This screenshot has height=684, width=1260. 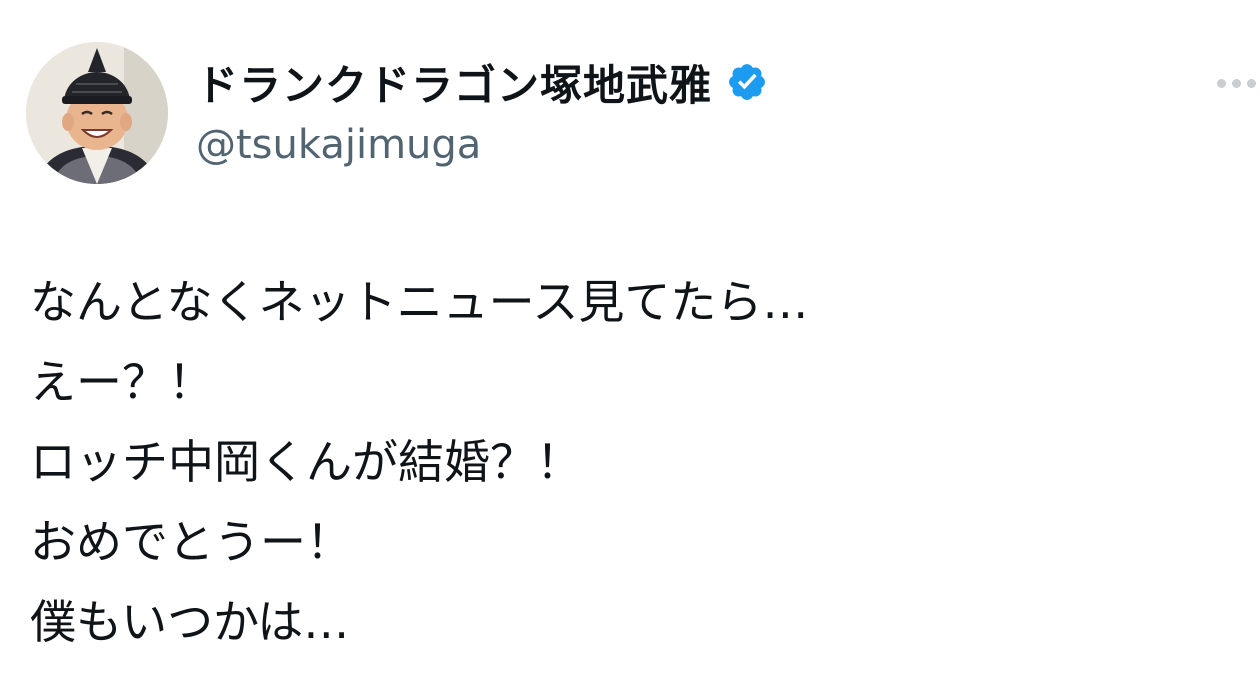 I want to click on author-names: ドランクドラゴン塚地武雅 @tsukajimuga, so click(x=482, y=112).